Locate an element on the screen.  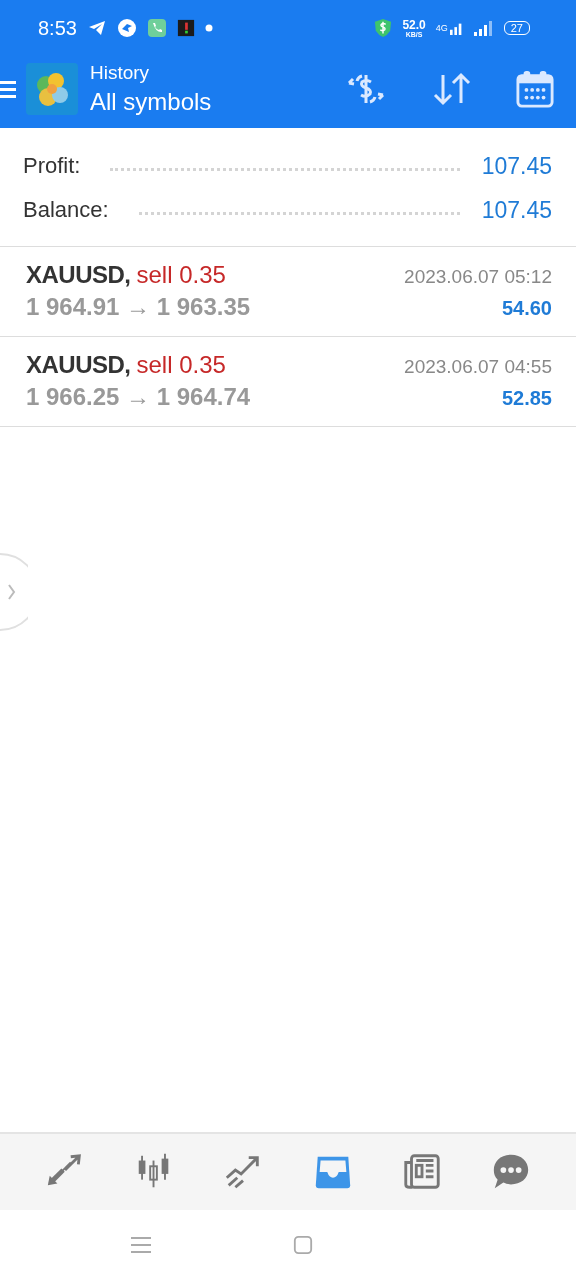
app-icon is located at coordinates (185, 28).